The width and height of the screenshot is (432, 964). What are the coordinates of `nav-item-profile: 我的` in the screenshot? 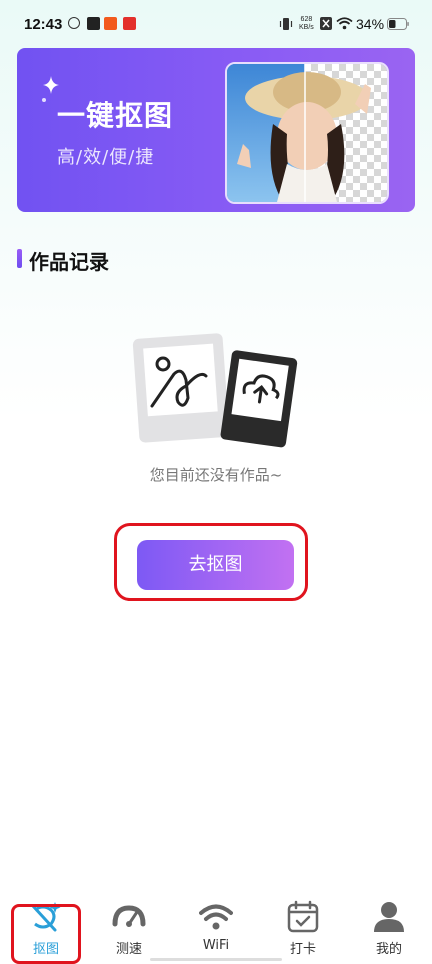 It's located at (389, 930).